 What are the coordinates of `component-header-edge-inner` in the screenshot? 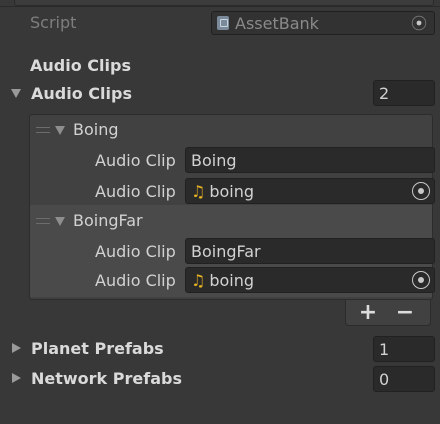 It's located at (224, 3).